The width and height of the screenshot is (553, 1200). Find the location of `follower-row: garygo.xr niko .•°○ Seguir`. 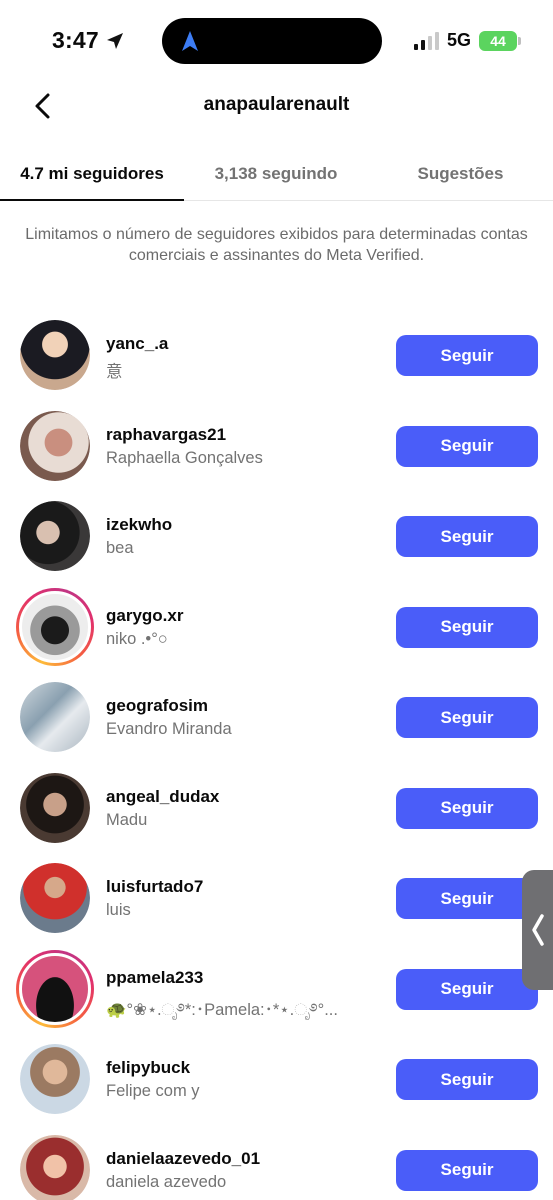

follower-row: garygo.xr niko .•°○ Seguir is located at coordinates (276, 634).